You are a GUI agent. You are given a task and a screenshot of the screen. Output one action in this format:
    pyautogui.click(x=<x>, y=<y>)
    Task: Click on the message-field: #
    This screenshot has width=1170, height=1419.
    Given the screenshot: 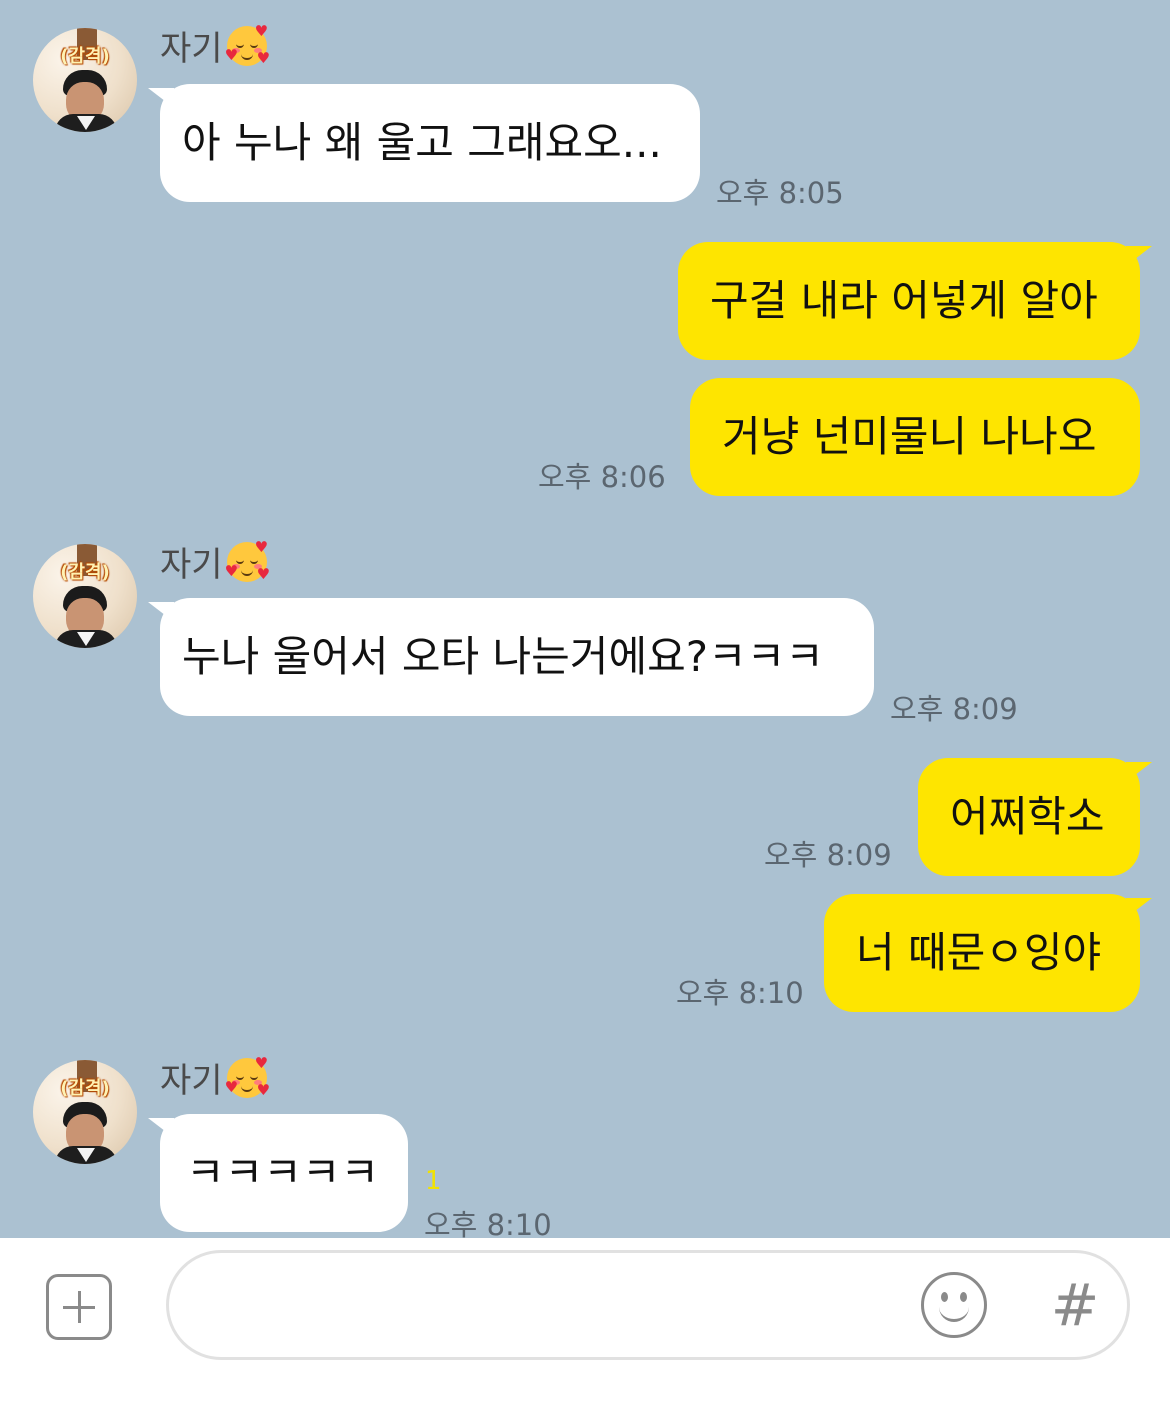 What is the action you would take?
    pyautogui.click(x=648, y=1305)
    